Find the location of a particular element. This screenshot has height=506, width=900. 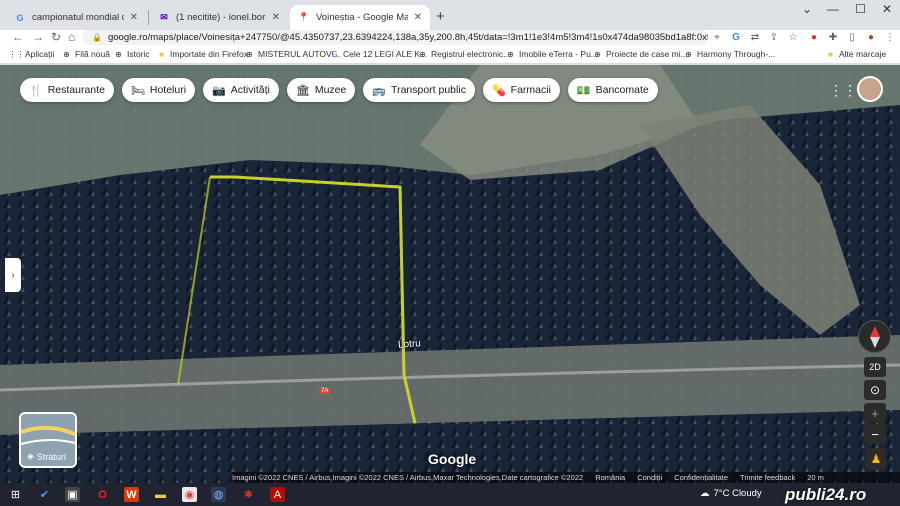

wps-office-icon: W is located at coordinates (131, 494).